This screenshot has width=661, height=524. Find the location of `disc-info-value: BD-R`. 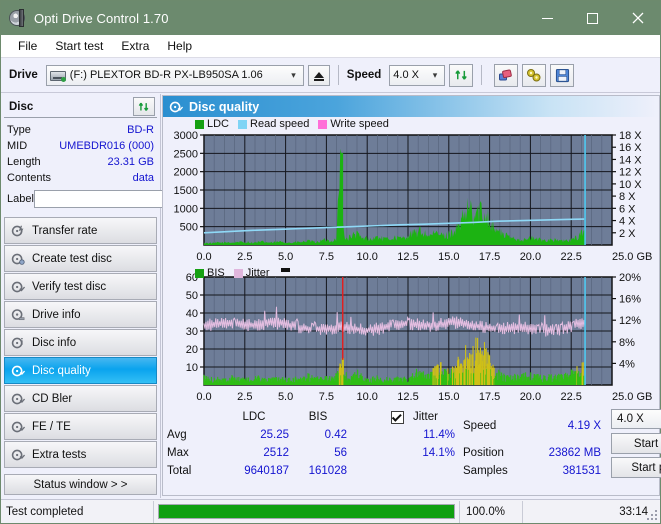

disc-info-value: BD-R is located at coordinates (140, 130).